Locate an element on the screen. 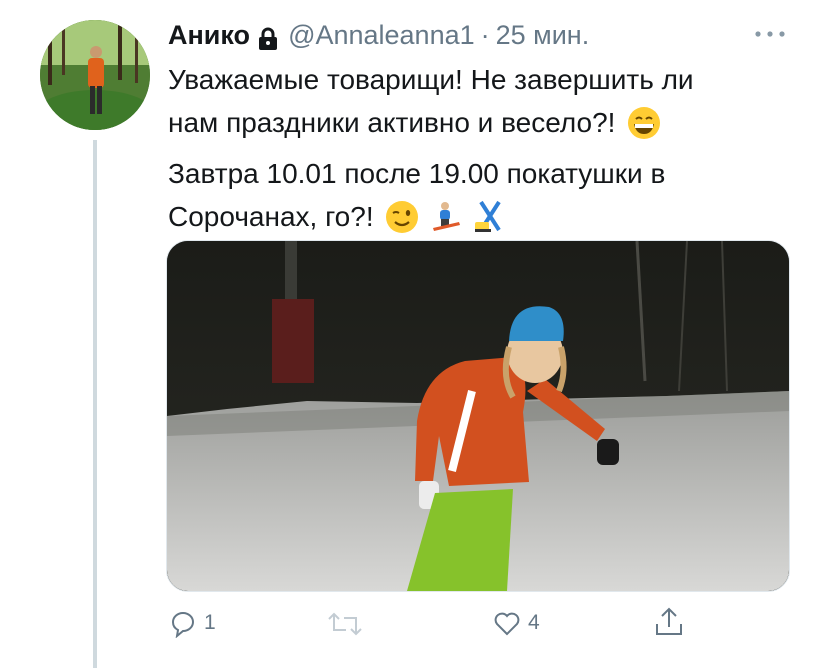  like-button: 4 is located at coordinates (516, 623).